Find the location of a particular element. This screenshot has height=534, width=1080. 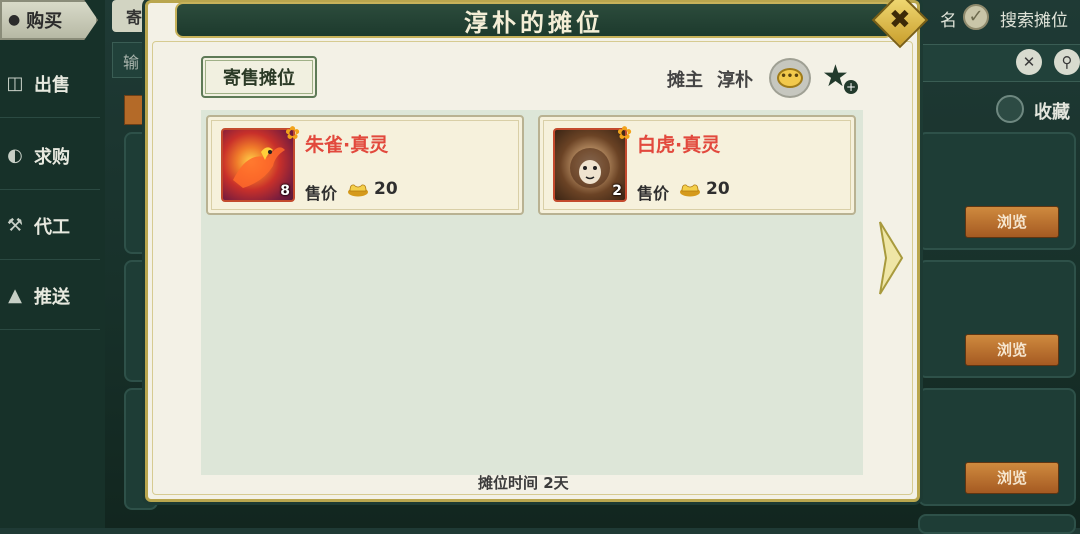

chat-icon: ••• is located at coordinates (790, 78).